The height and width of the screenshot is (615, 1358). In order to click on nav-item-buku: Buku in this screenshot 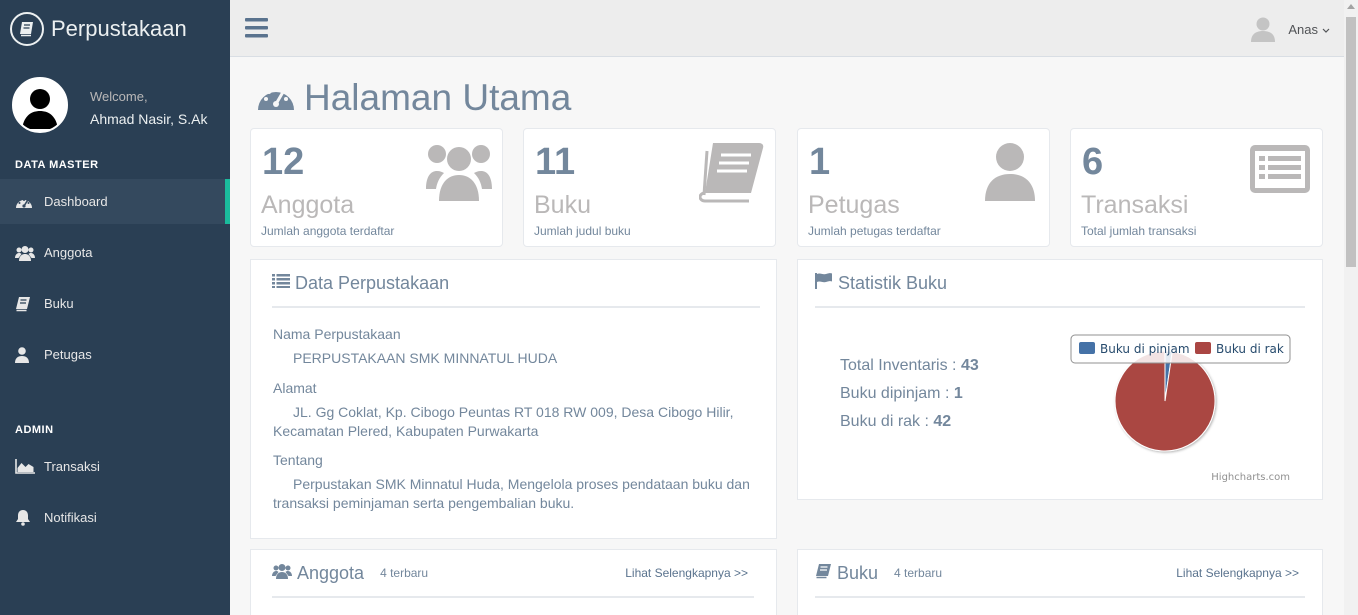, I will do `click(115, 303)`.